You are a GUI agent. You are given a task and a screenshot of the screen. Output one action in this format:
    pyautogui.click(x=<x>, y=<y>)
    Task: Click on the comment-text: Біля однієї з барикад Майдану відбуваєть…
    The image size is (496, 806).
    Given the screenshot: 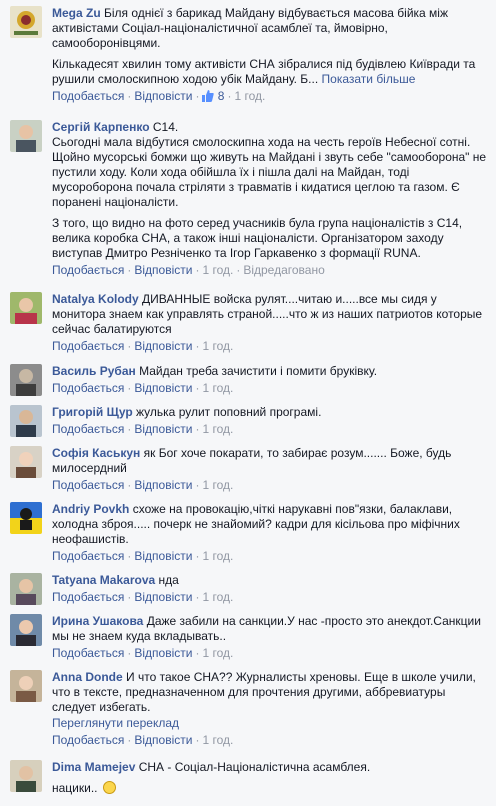 What is the action you would take?
    pyautogui.click(x=250, y=28)
    